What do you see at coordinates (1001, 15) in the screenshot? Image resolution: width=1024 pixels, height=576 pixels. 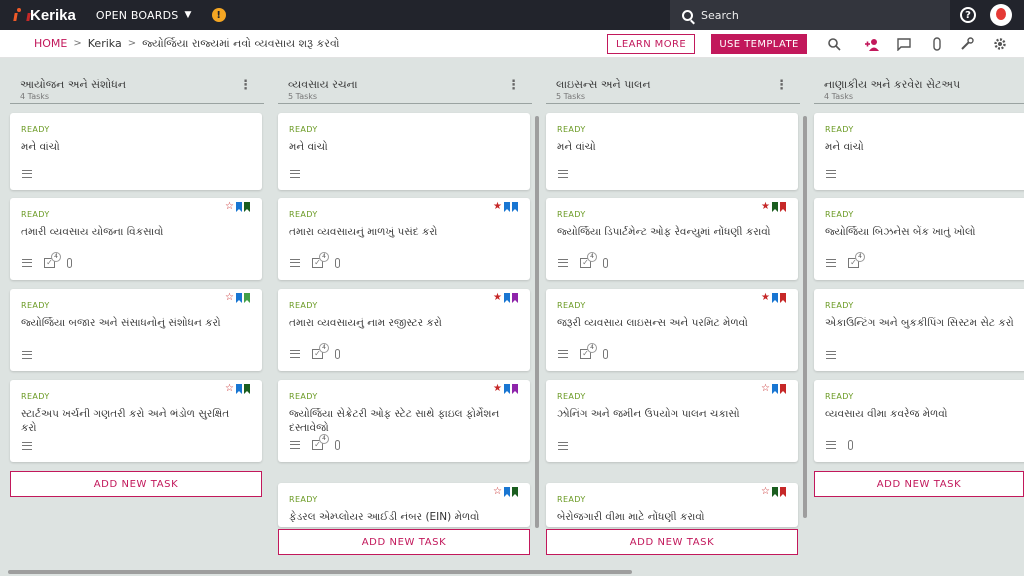 I see `avatar` at bounding box center [1001, 15].